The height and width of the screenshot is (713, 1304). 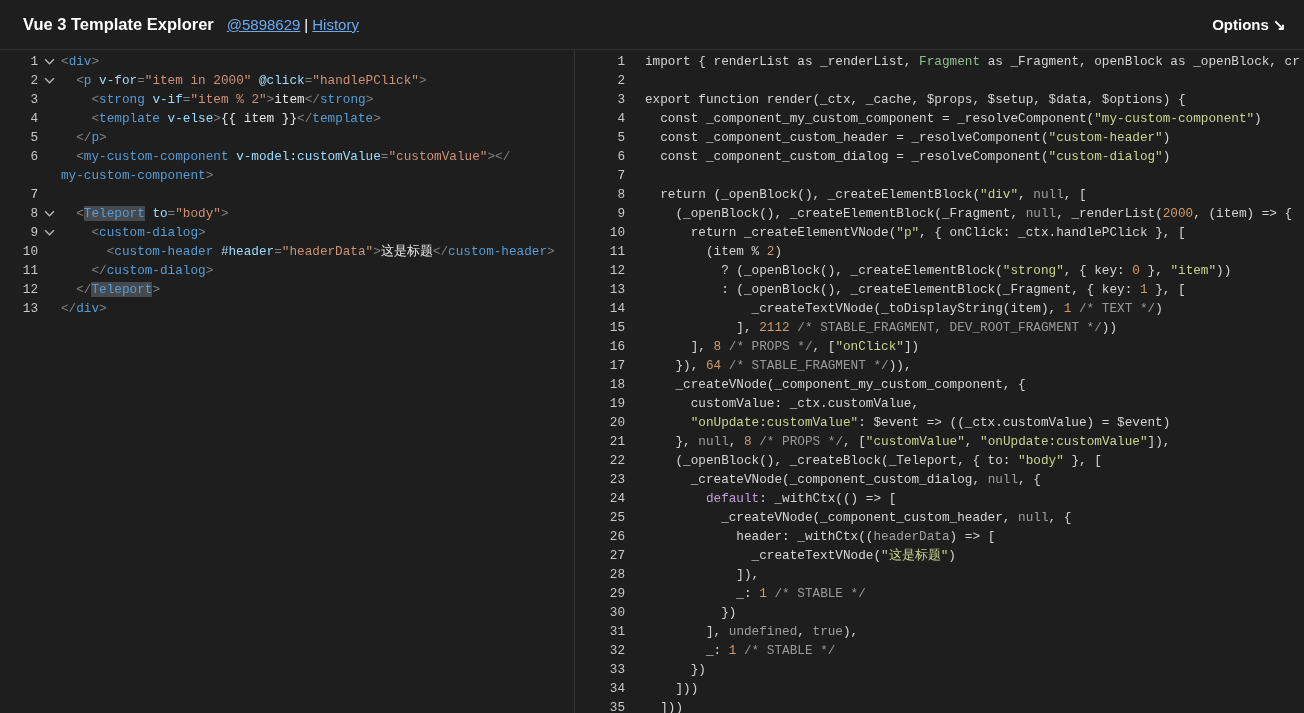 I want to click on line-number: 23, so click(x=616, y=480).